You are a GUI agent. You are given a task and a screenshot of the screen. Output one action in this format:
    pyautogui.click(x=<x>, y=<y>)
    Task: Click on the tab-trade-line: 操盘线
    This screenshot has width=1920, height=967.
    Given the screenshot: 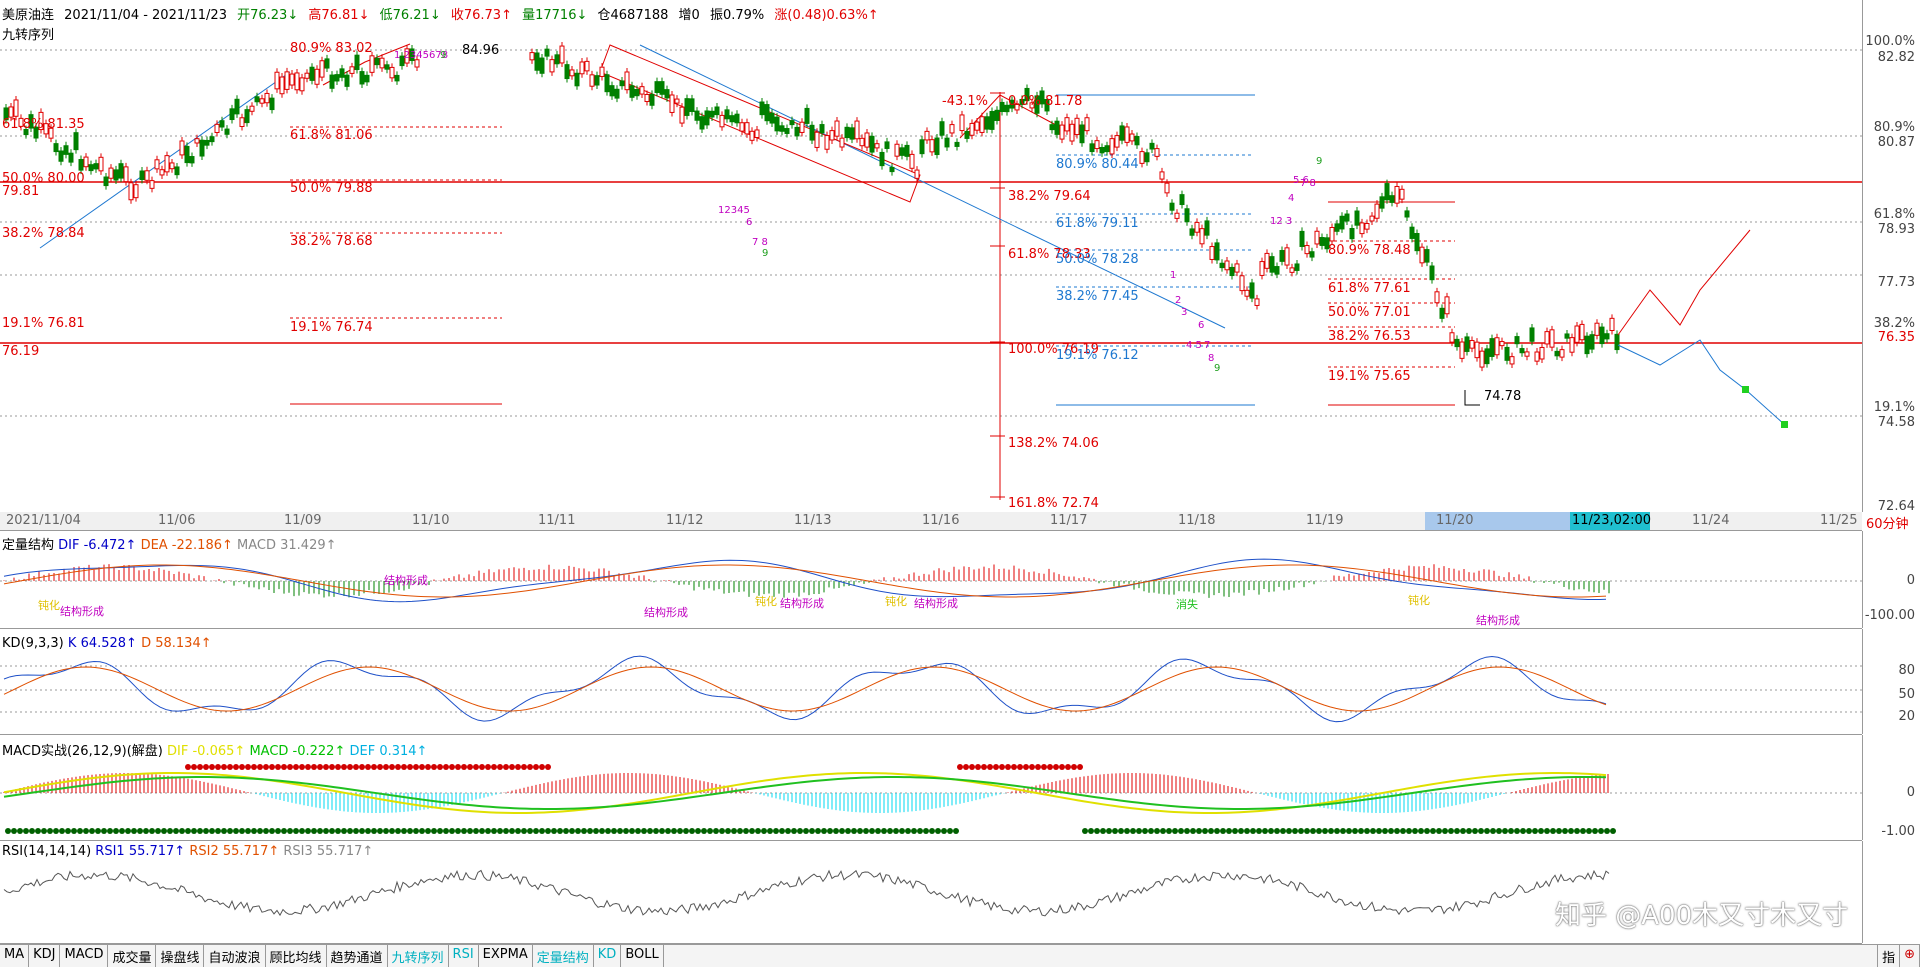 What is the action you would take?
    pyautogui.click(x=180, y=956)
    